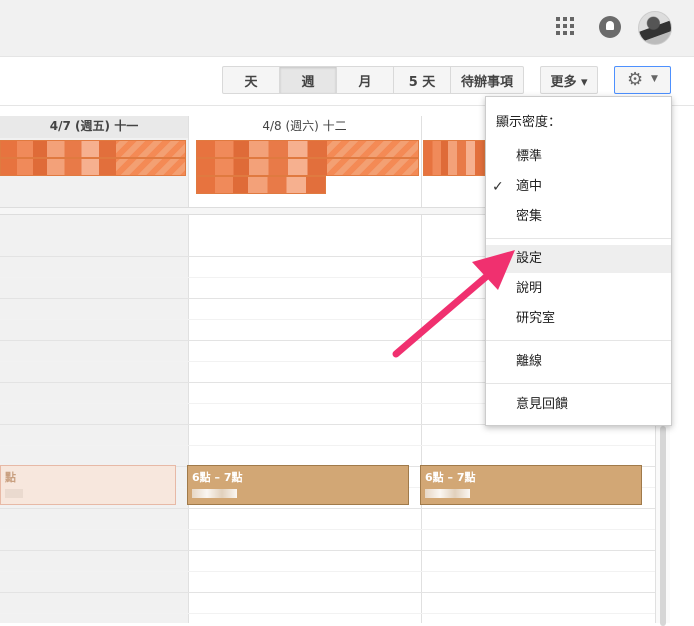 The height and width of the screenshot is (626, 694). I want to click on view-week-button: 週, so click(308, 80).